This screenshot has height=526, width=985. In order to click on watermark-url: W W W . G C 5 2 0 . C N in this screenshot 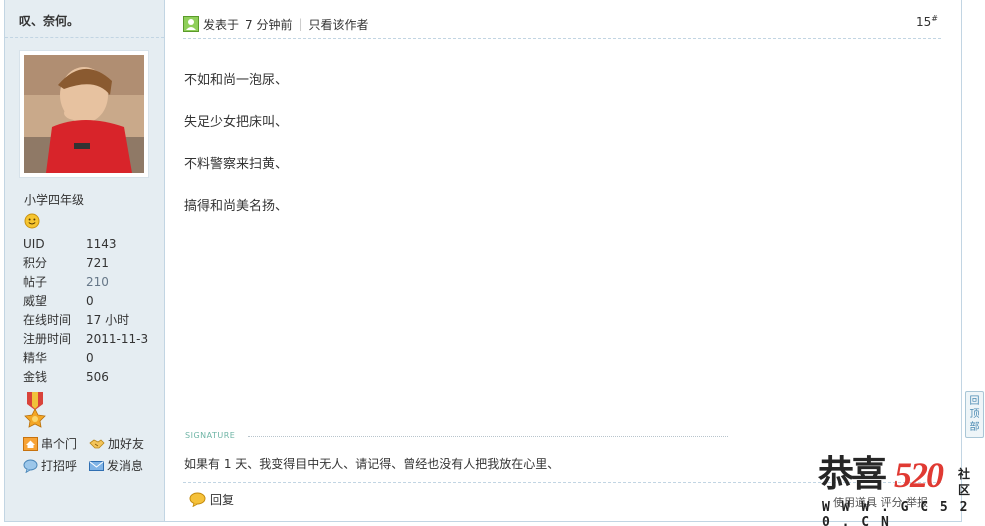, I will do `click(896, 513)`.